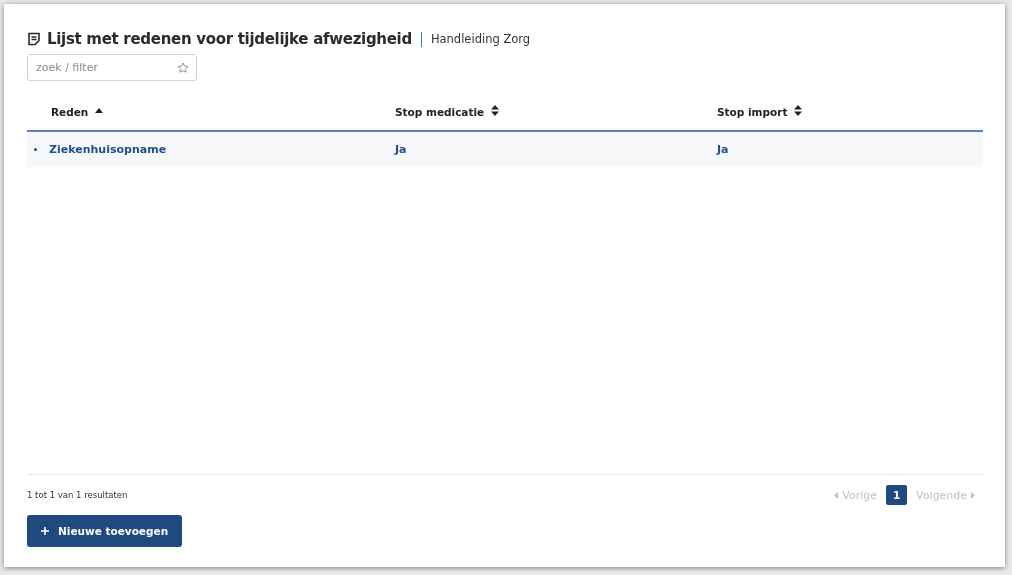 Image resolution: width=1012 pixels, height=575 pixels. I want to click on column-header: Stop import, so click(752, 111).